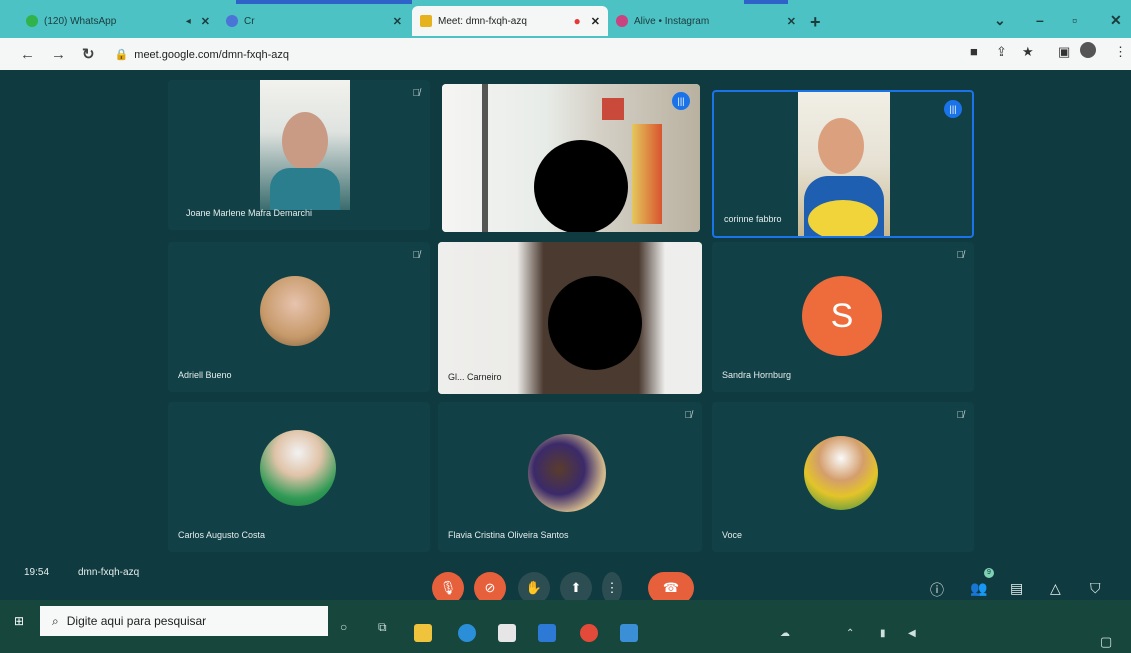 Image resolution: width=1131 pixels, height=653 pixels. What do you see at coordinates (508, 535) in the screenshot?
I see `participant-name: Flavia Cristina Oliveira Santos` at bounding box center [508, 535].